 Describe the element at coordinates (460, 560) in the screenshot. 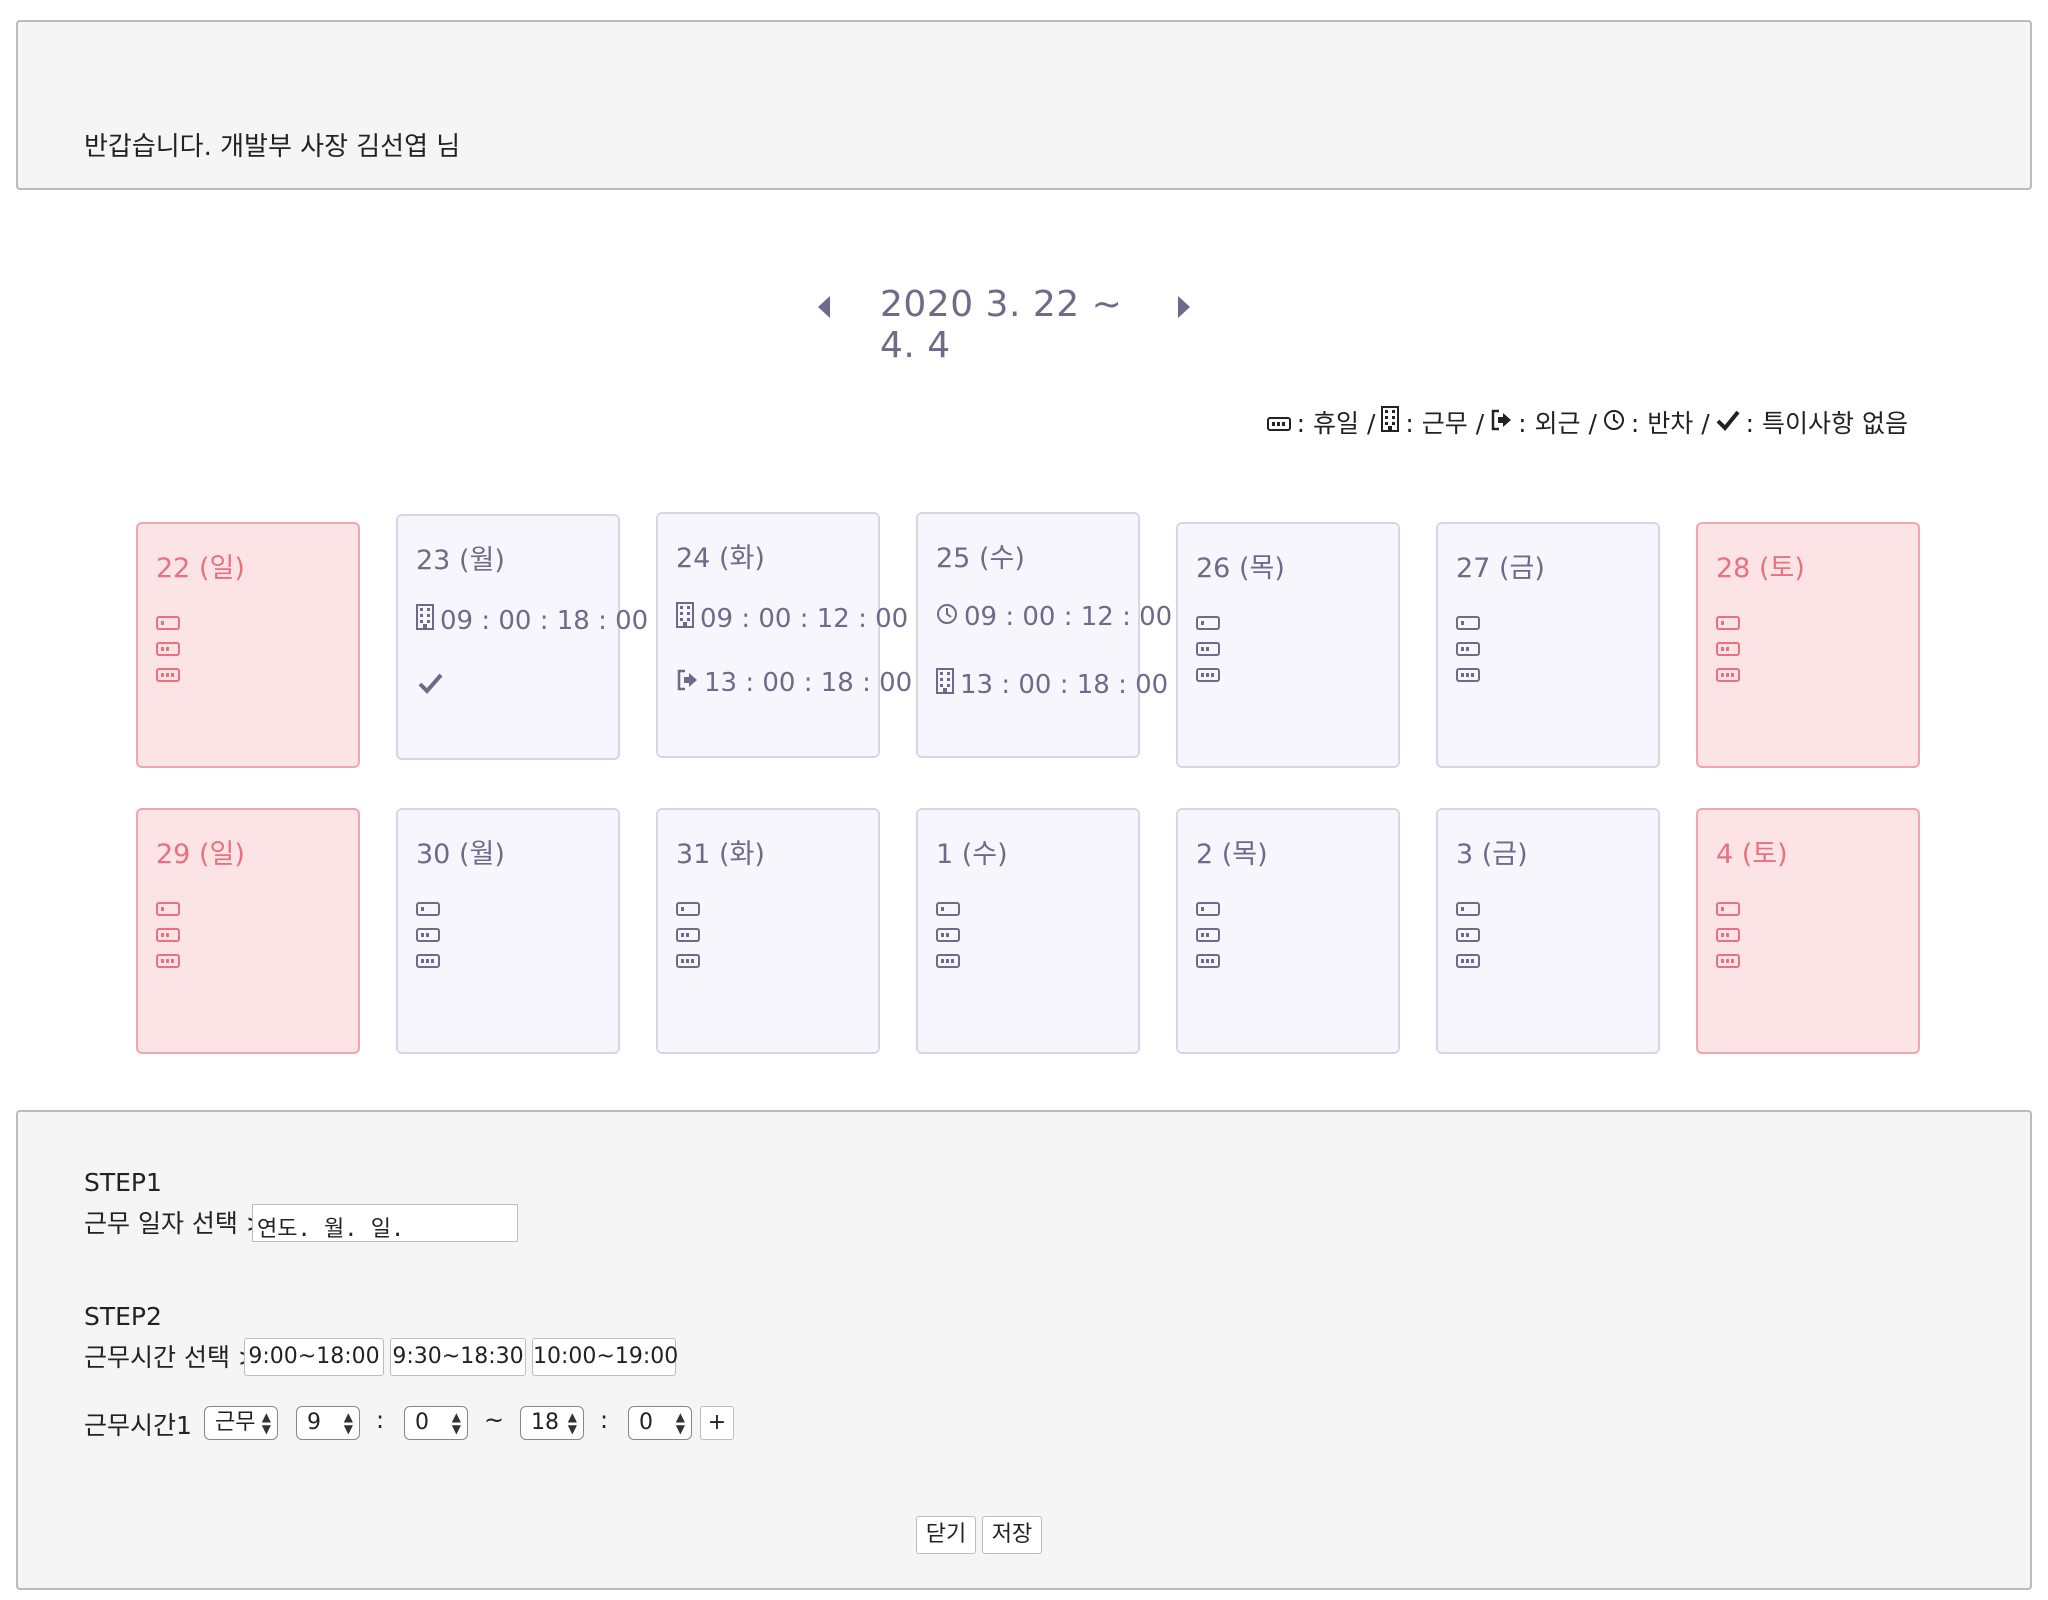

I see `day-date: 23 (월)` at that location.